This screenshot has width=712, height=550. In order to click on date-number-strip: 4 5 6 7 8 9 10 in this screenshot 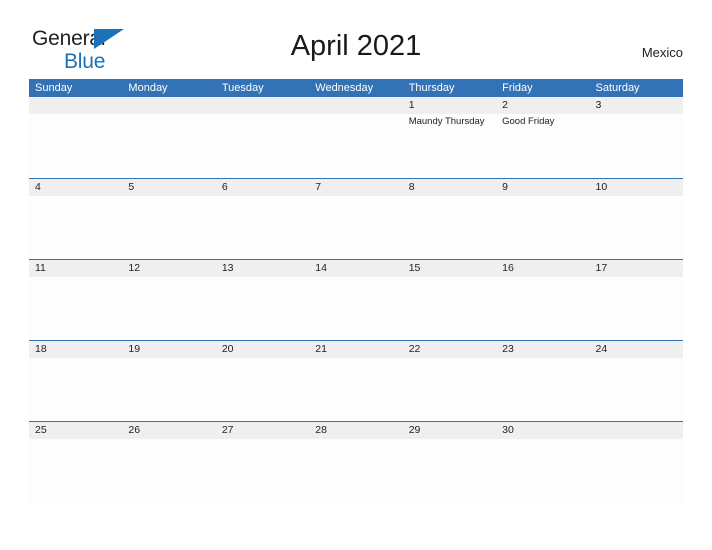, I will do `click(356, 187)`.